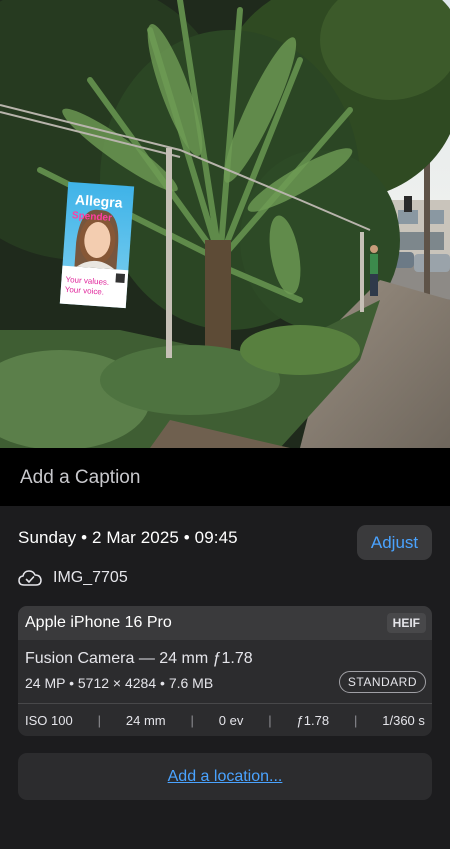 The height and width of the screenshot is (849, 450). What do you see at coordinates (119, 683) in the screenshot?
I see `image-specs-label: 24 MP • 5712 × 4284 • 7.6 MB` at bounding box center [119, 683].